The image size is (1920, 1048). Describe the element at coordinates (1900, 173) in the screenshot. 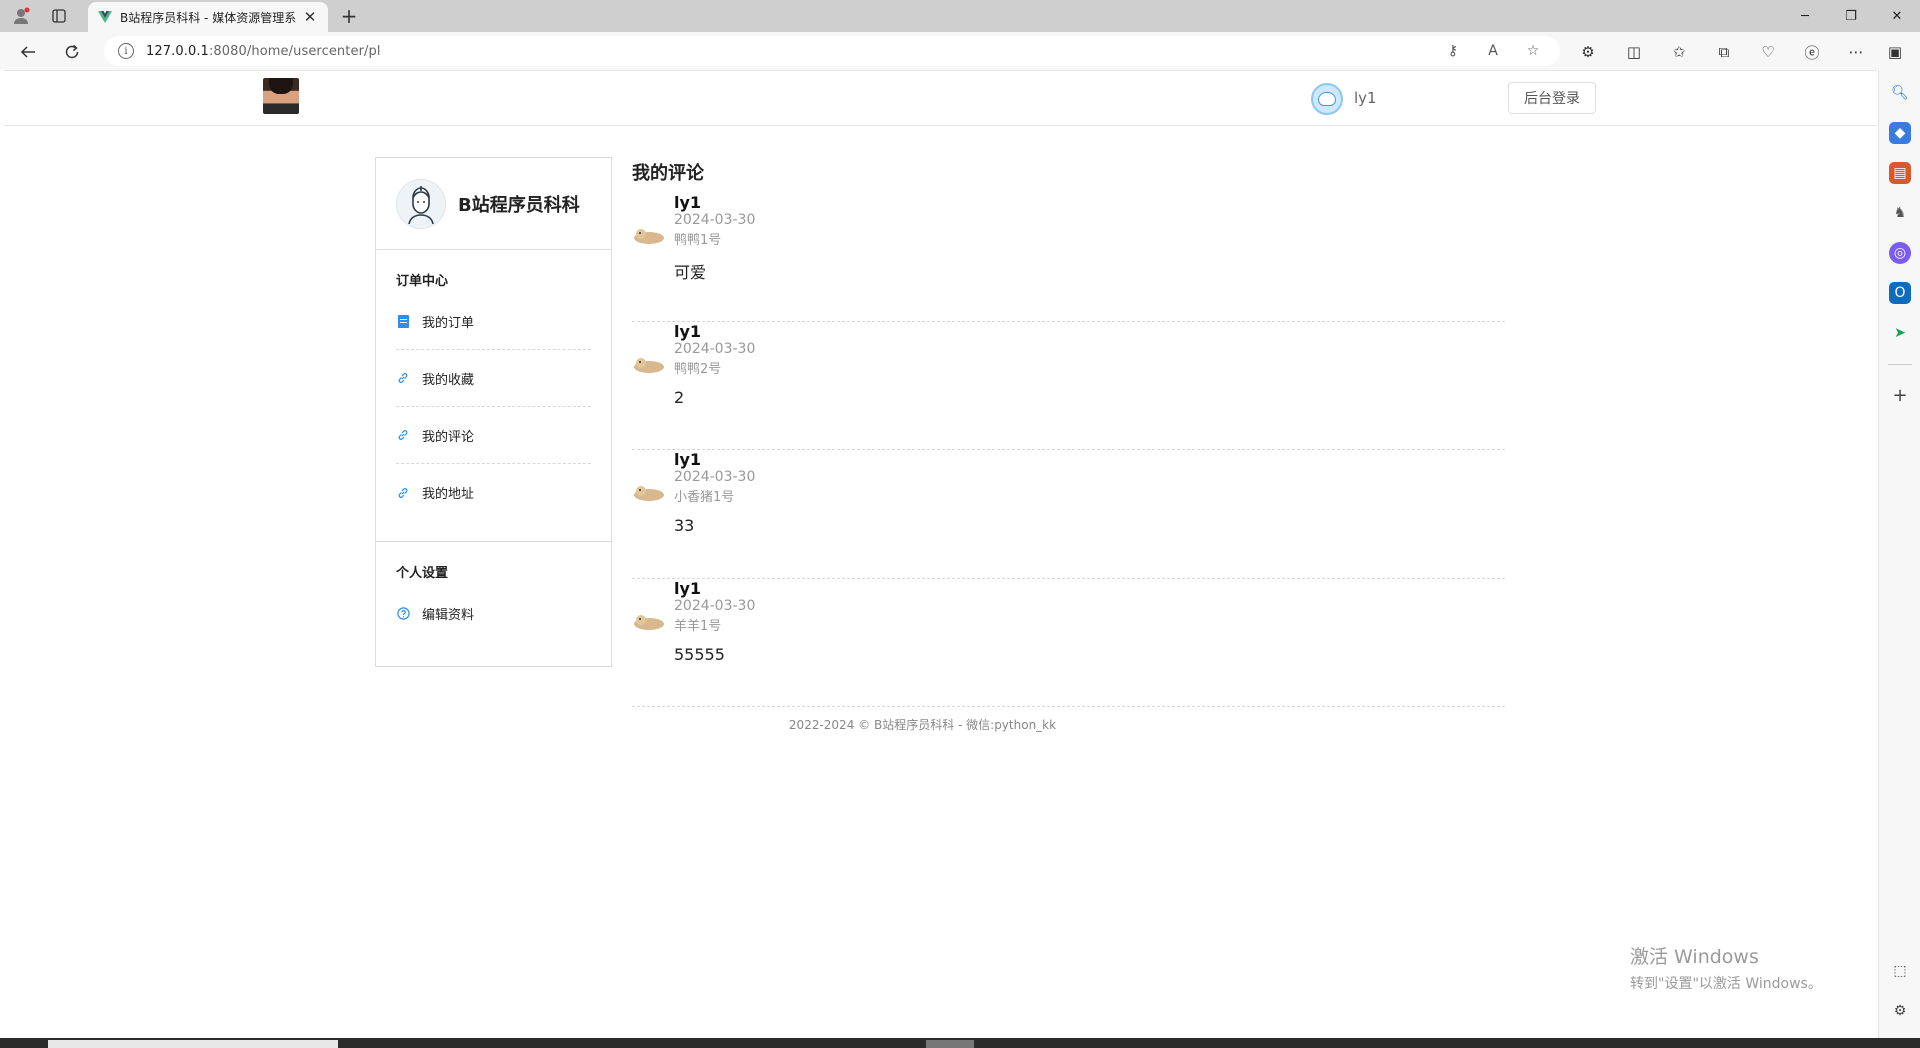

I see `tools-icon: ▤` at that location.